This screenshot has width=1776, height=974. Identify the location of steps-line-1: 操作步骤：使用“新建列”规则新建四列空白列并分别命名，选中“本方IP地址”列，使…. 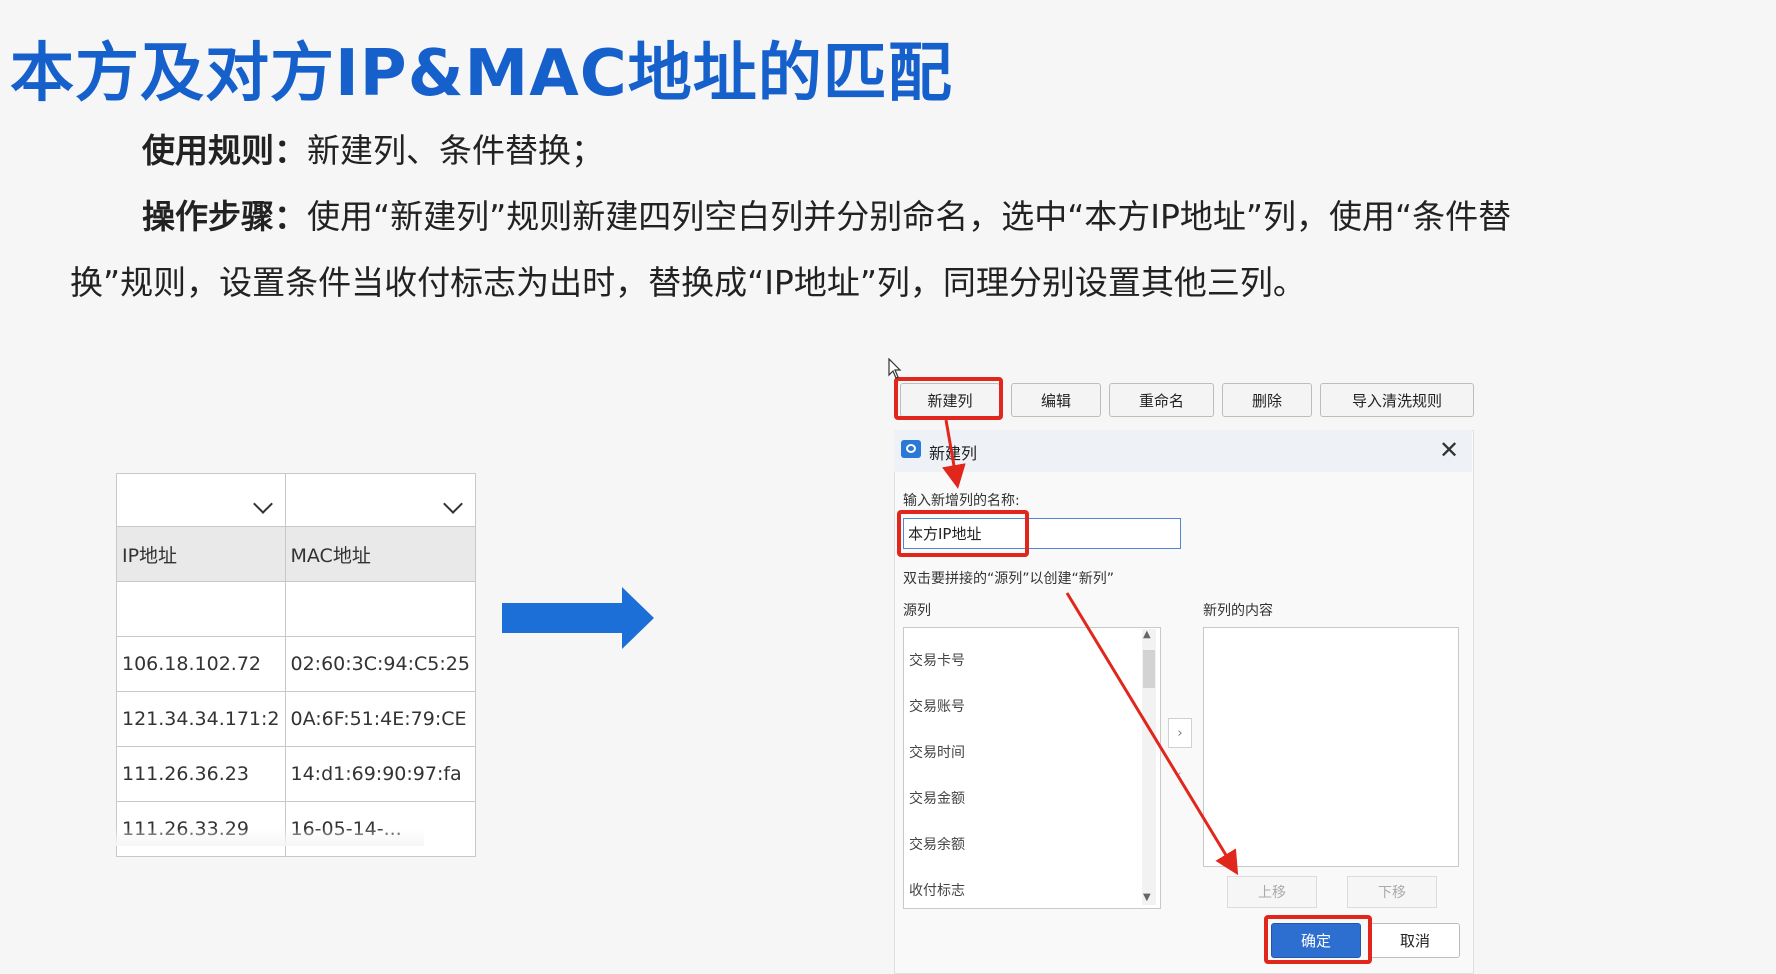
(826, 214).